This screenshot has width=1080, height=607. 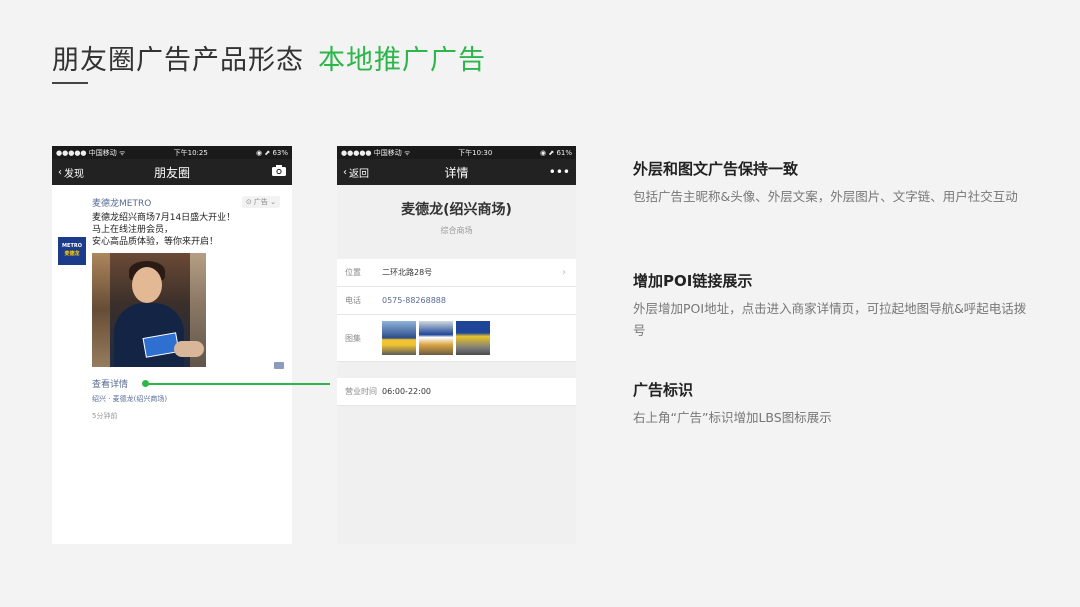 I want to click on nav-bar: ‹ 发现 朋友圈, so click(x=172, y=172).